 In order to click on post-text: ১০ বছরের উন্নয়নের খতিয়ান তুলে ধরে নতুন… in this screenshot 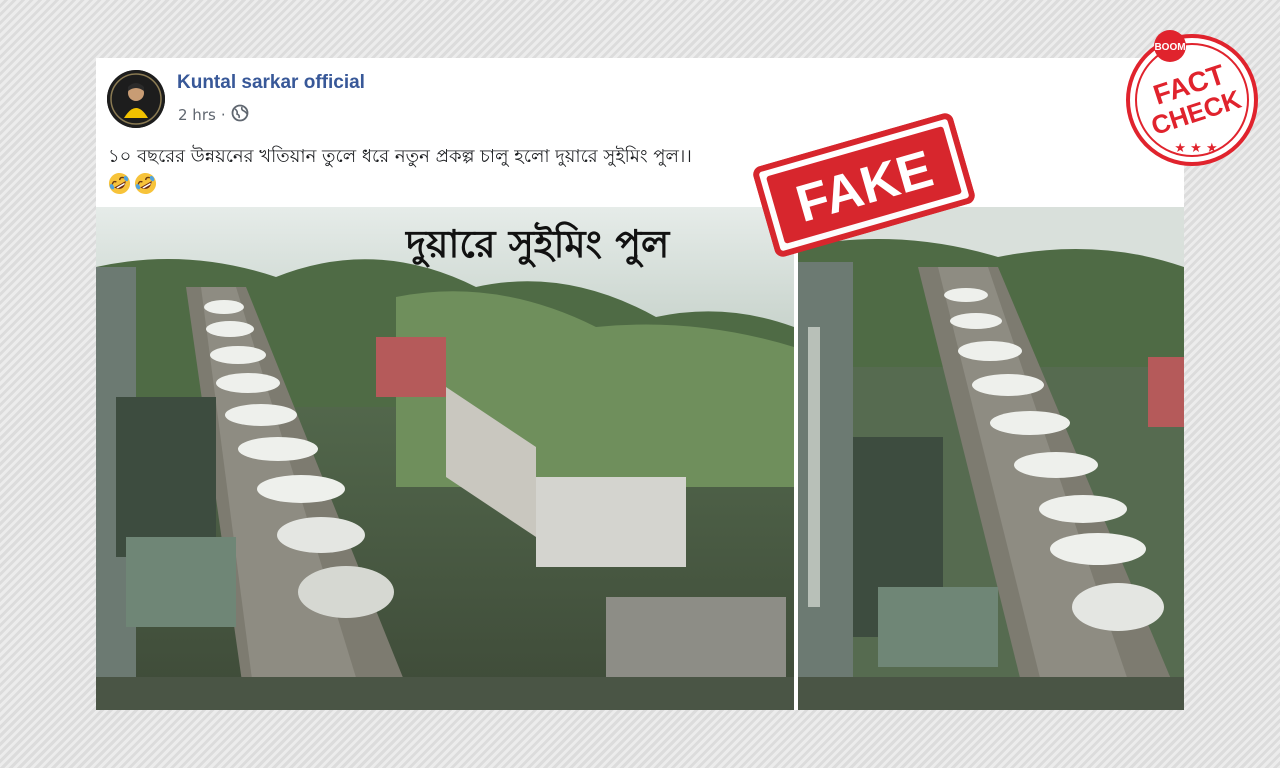, I will do `click(400, 156)`.